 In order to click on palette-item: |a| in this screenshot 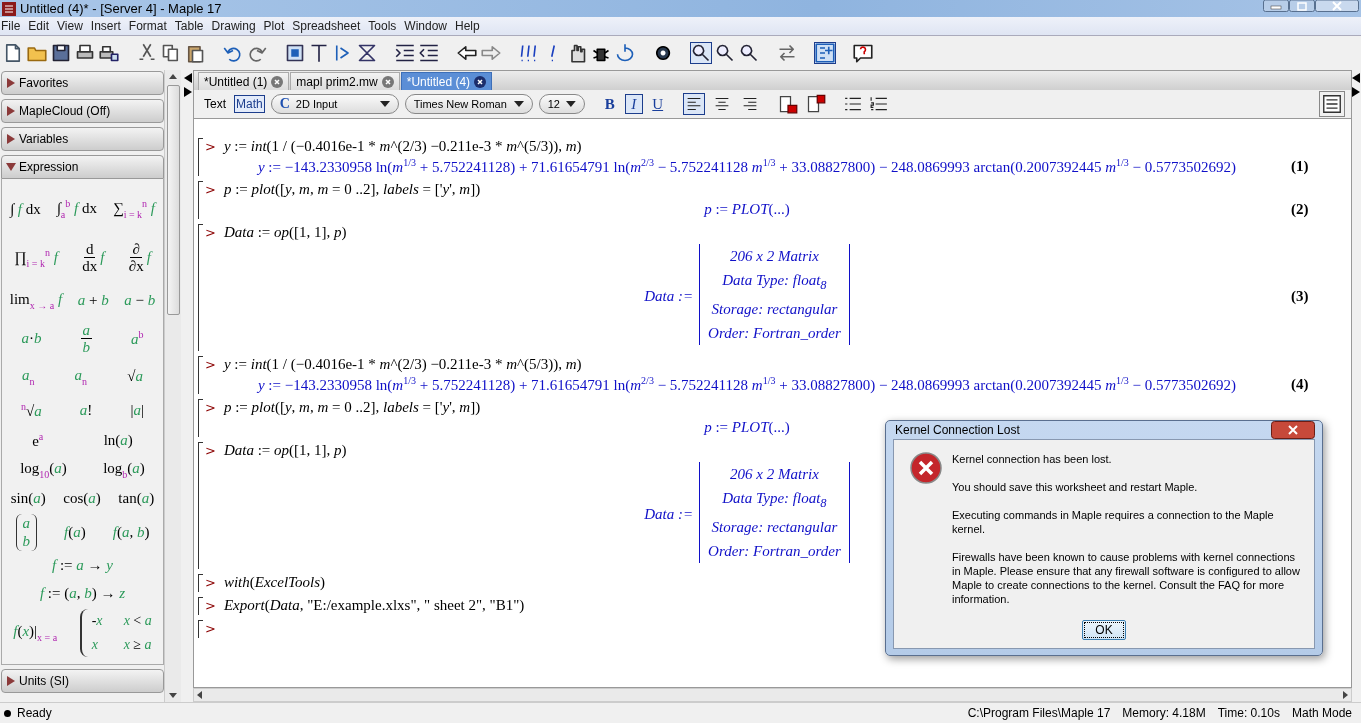, I will do `click(137, 410)`.